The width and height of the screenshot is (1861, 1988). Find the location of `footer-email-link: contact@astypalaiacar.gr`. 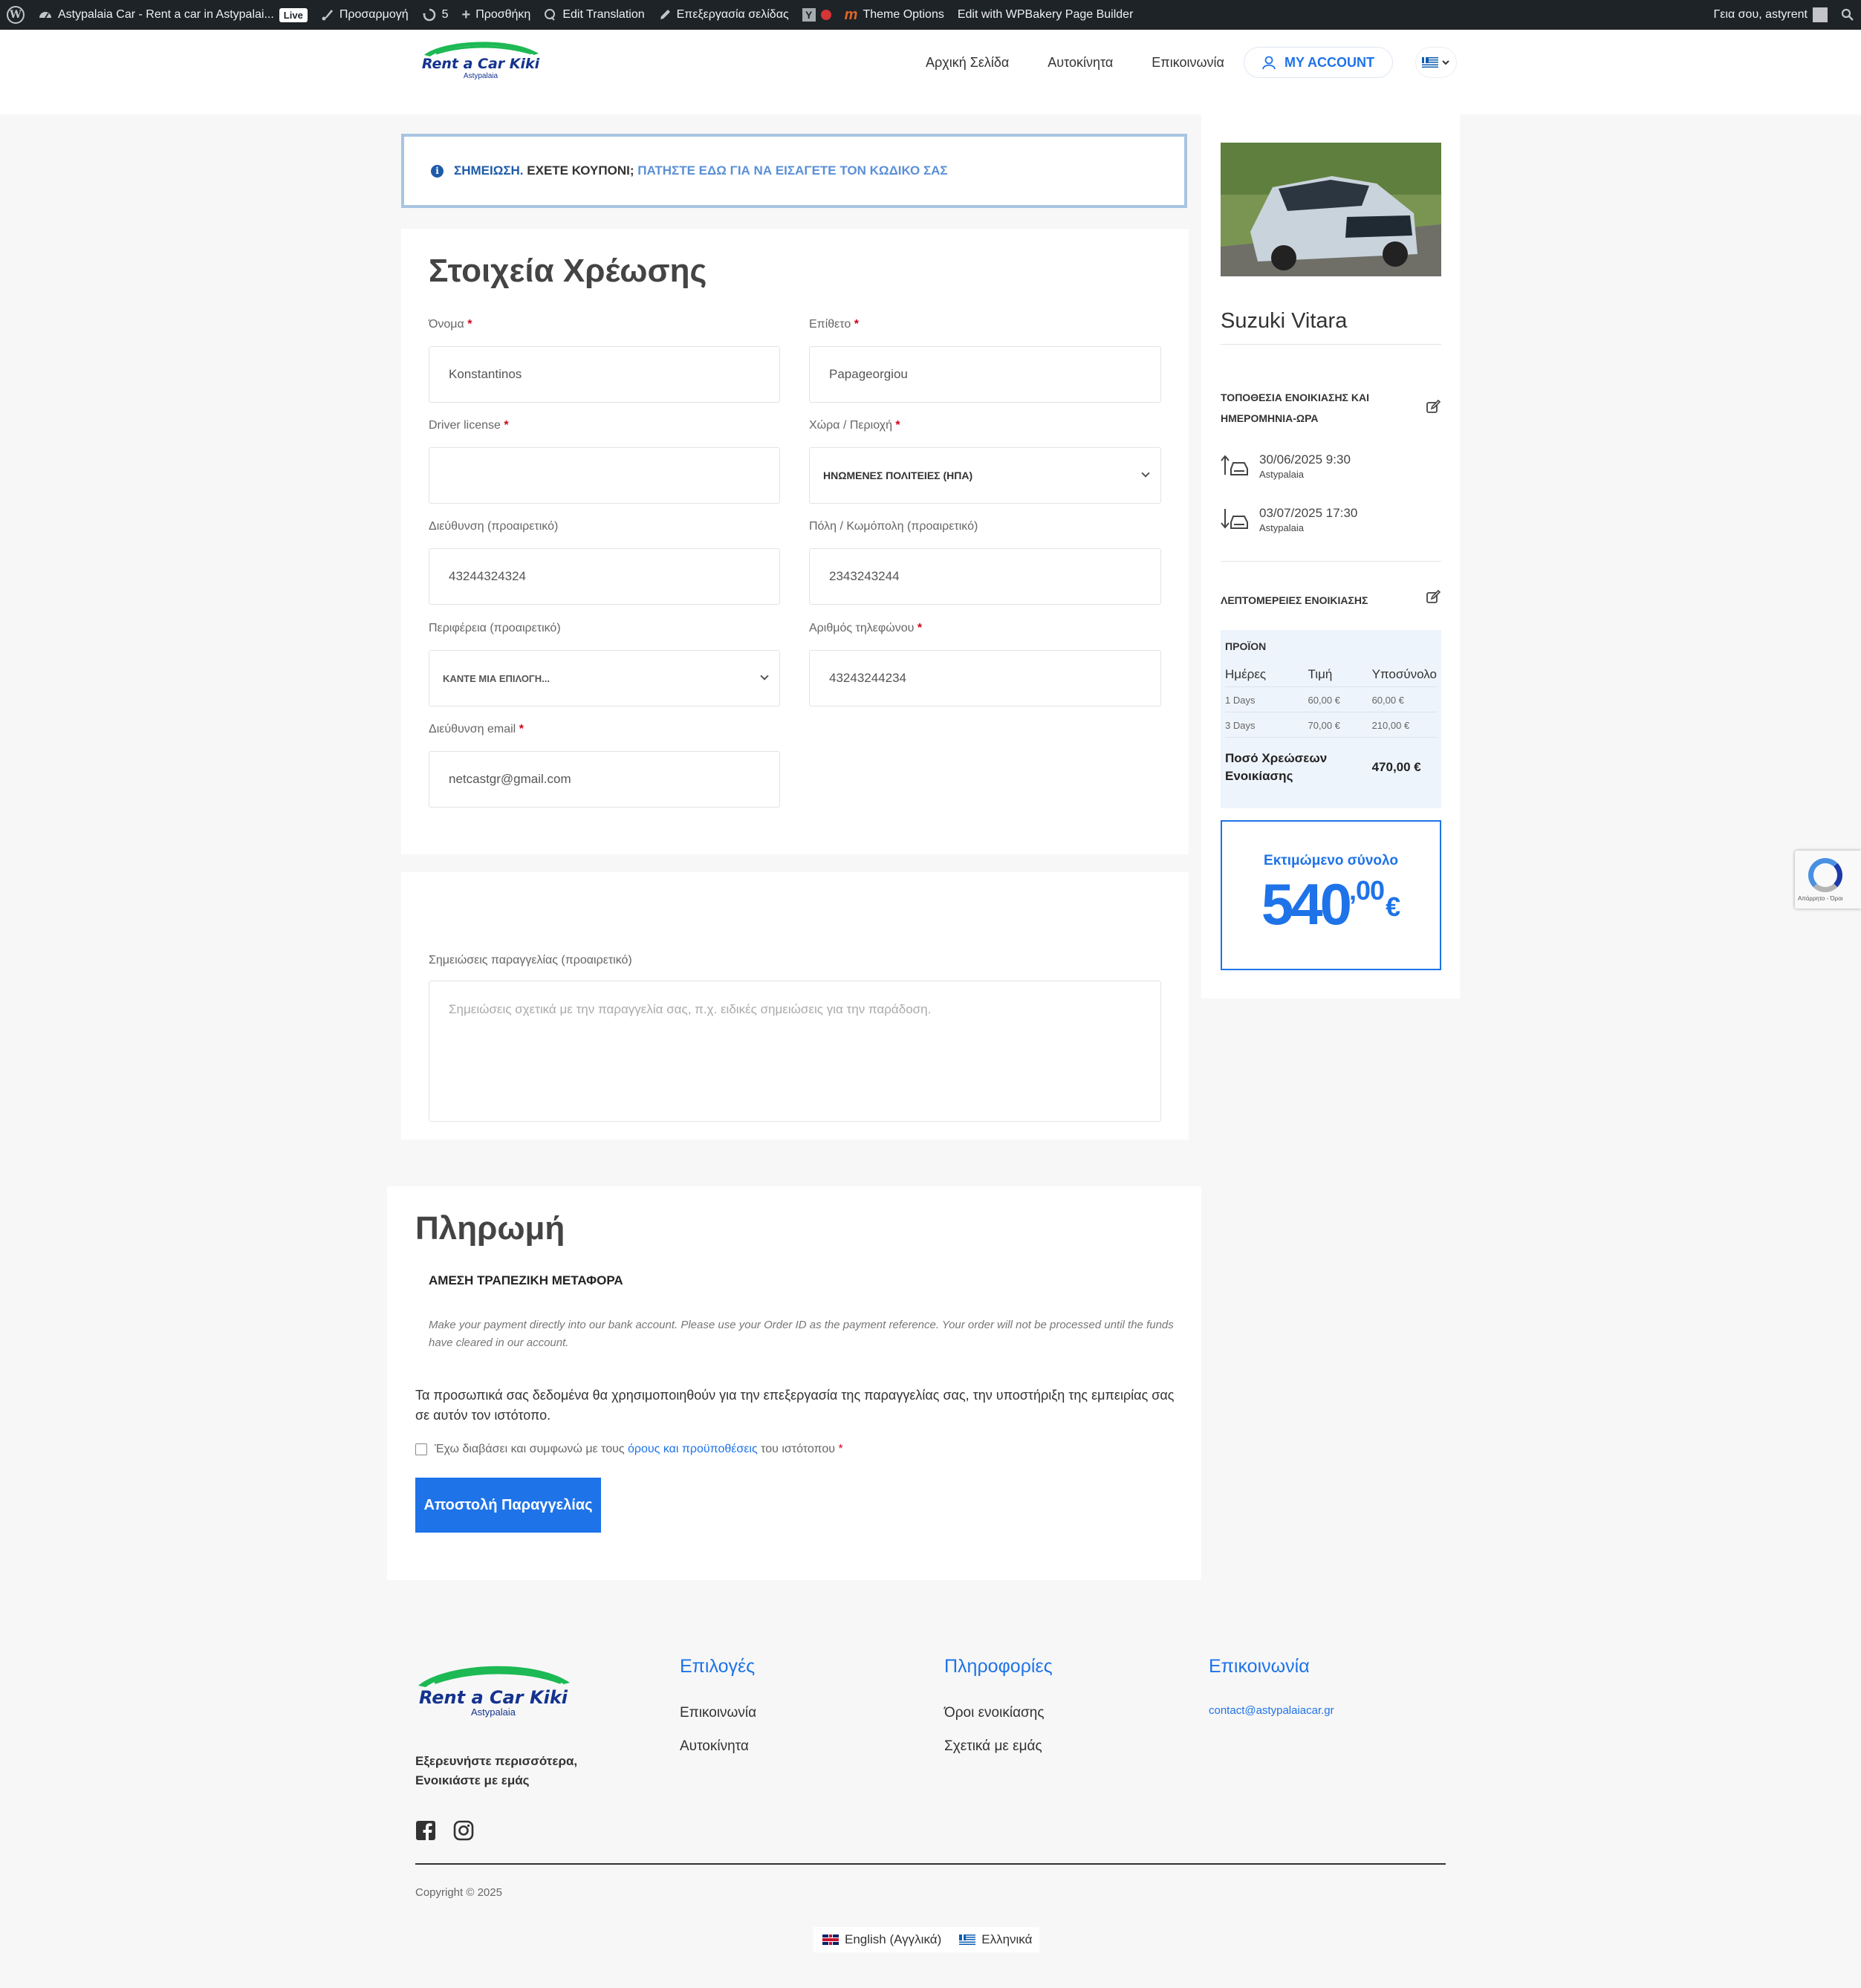

footer-email-link: contact@astypalaiacar.gr is located at coordinates (1271, 1710).